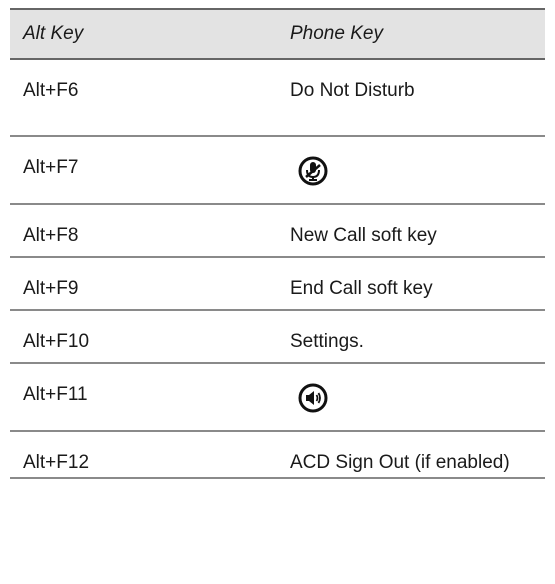 This screenshot has width=555, height=584. Describe the element at coordinates (363, 235) in the screenshot. I see `phone-key-cell: New Call soft key` at that location.